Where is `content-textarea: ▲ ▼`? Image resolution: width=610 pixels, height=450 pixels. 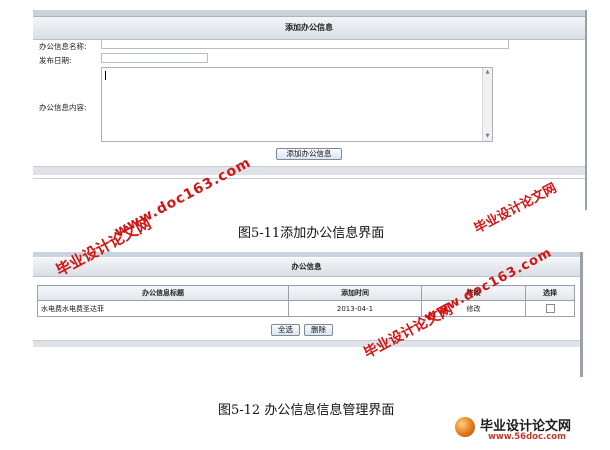
content-textarea: ▲ ▼ is located at coordinates (297, 104).